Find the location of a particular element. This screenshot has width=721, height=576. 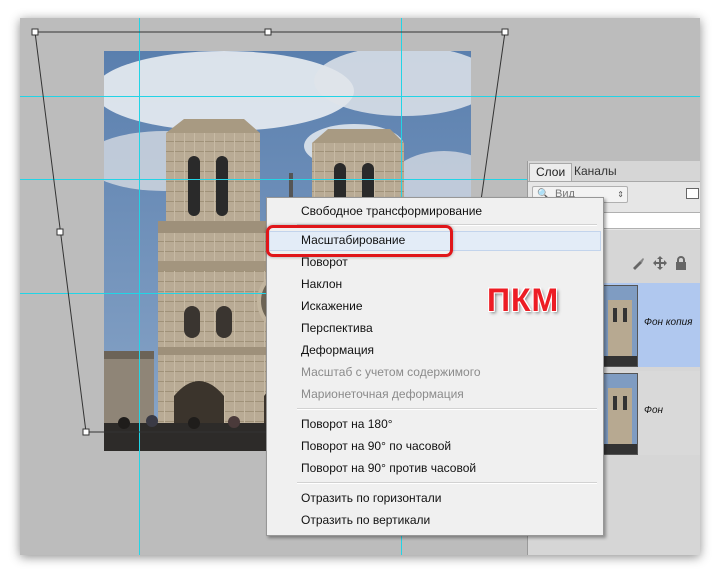

lock-all-icon is located at coordinates (681, 264).